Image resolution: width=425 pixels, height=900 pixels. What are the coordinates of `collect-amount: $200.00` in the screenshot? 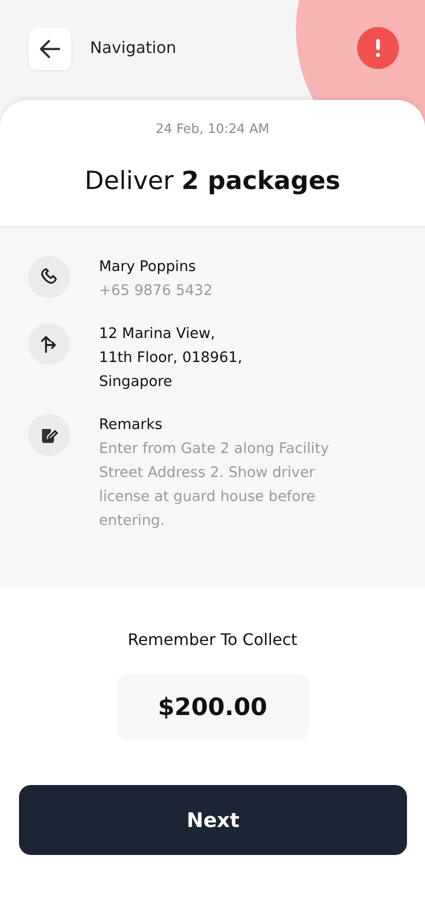 It's located at (212, 707).